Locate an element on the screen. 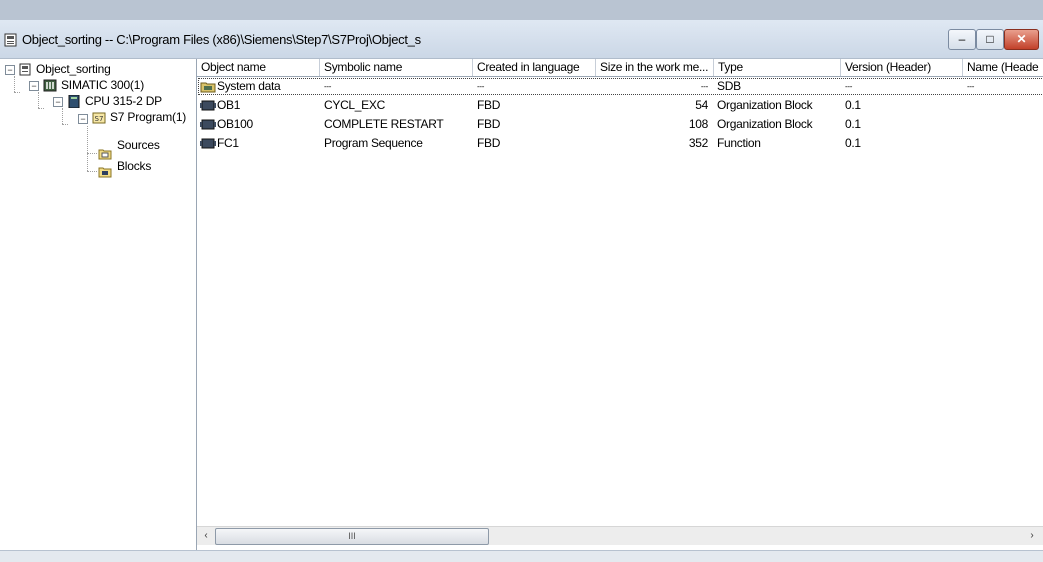 Image resolution: width=1043 pixels, height=562 pixels. symbolic-name: --- is located at coordinates (328, 86).